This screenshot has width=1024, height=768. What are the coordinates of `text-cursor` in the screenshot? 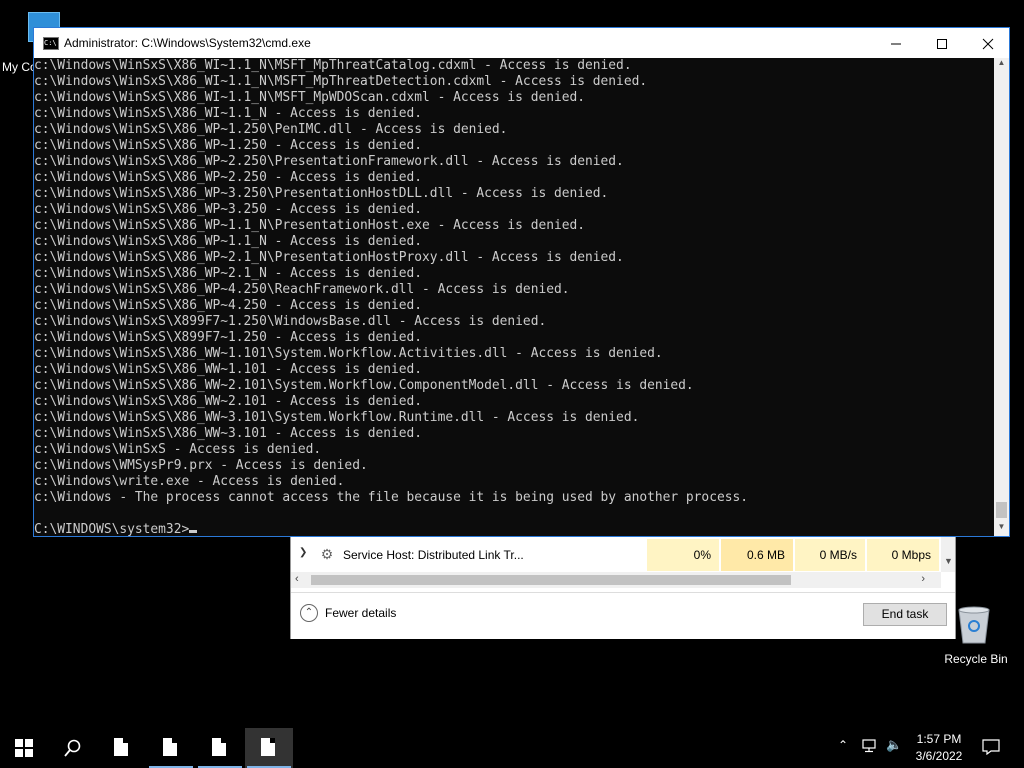 It's located at (193, 531).